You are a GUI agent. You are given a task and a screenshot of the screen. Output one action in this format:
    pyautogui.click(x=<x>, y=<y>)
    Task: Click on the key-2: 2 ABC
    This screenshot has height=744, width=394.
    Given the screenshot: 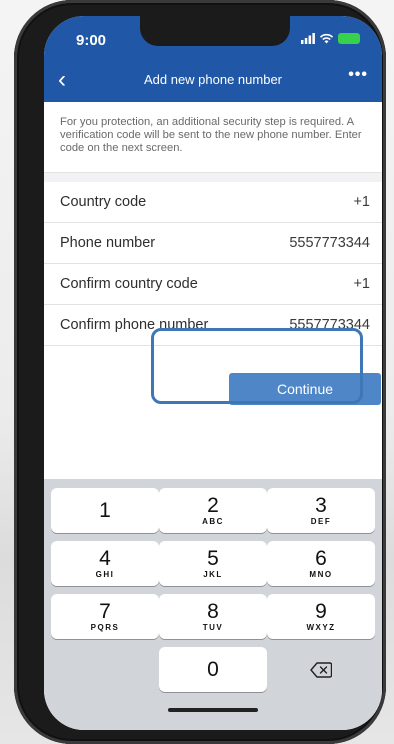 What is the action you would take?
    pyautogui.click(x=213, y=510)
    